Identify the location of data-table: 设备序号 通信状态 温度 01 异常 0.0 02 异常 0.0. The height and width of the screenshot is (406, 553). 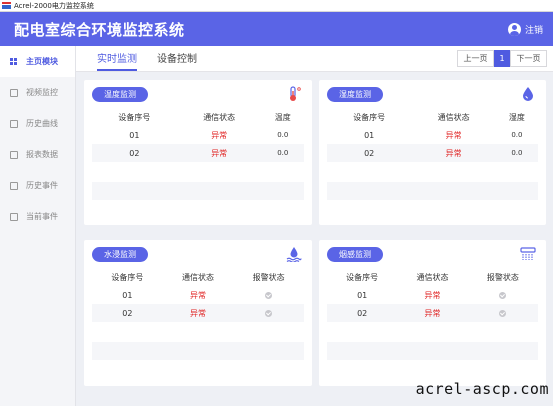
(198, 135).